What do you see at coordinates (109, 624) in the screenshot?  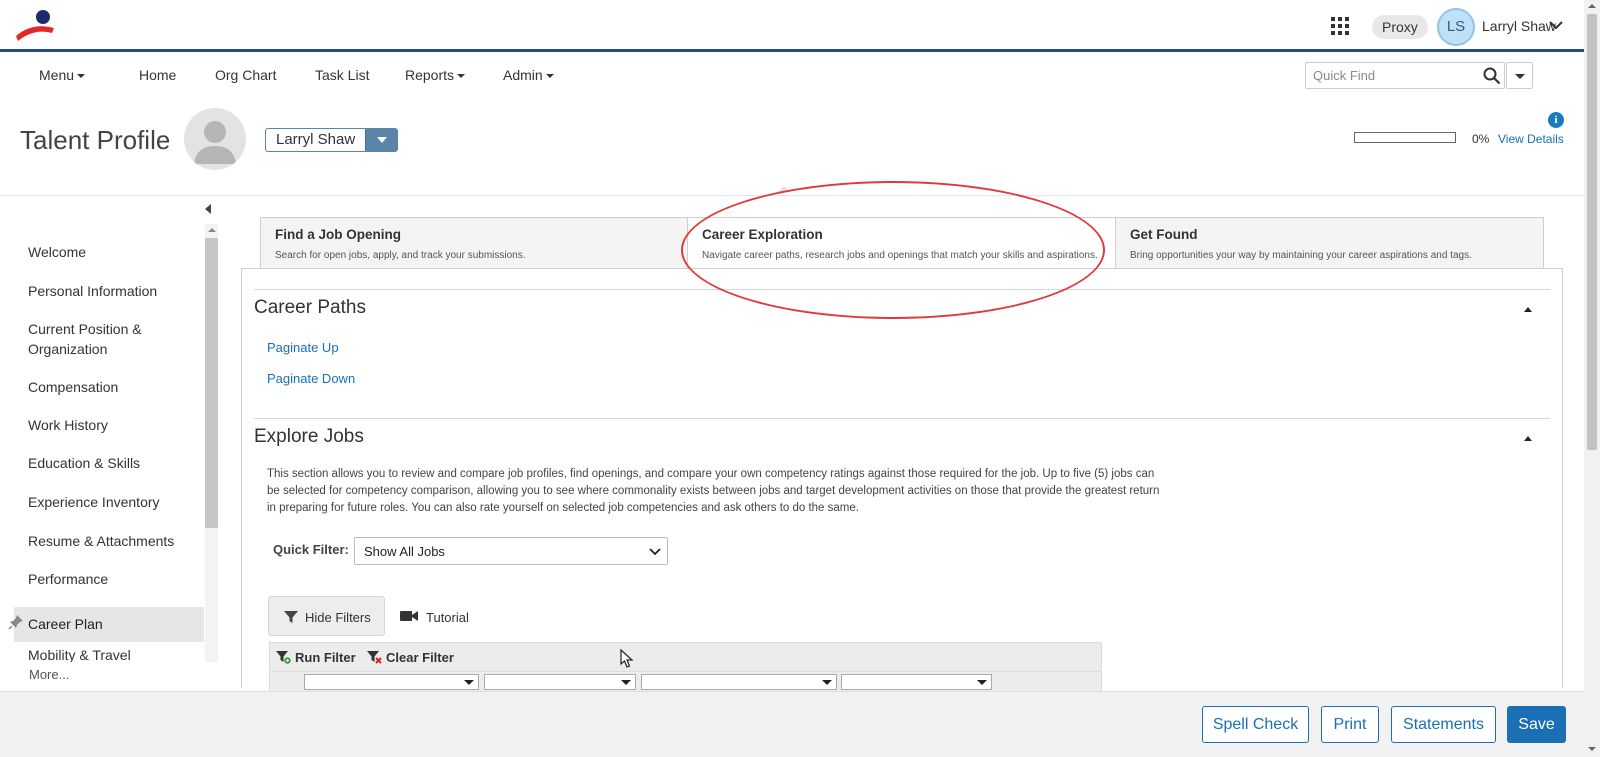 I see `sidebar-item-career-plan: Career Plan` at bounding box center [109, 624].